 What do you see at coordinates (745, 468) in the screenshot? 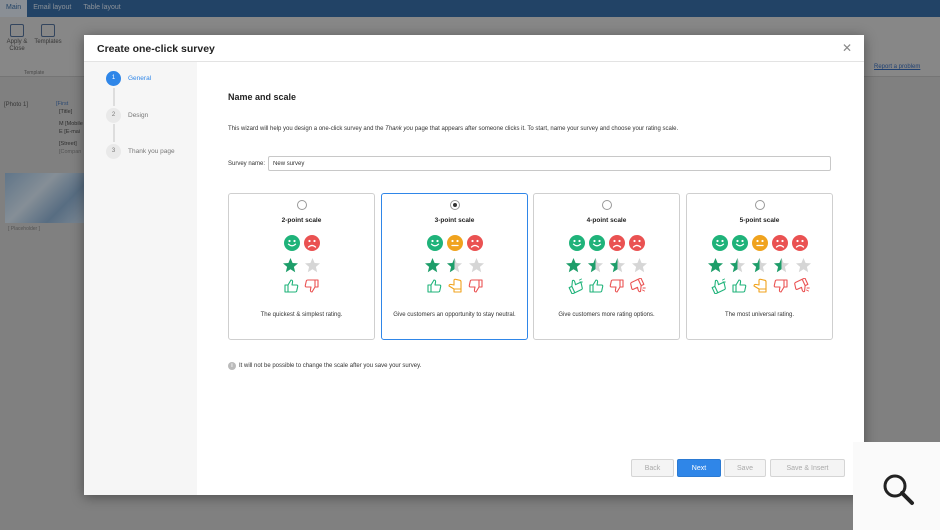
I see `save-button: Save` at bounding box center [745, 468].